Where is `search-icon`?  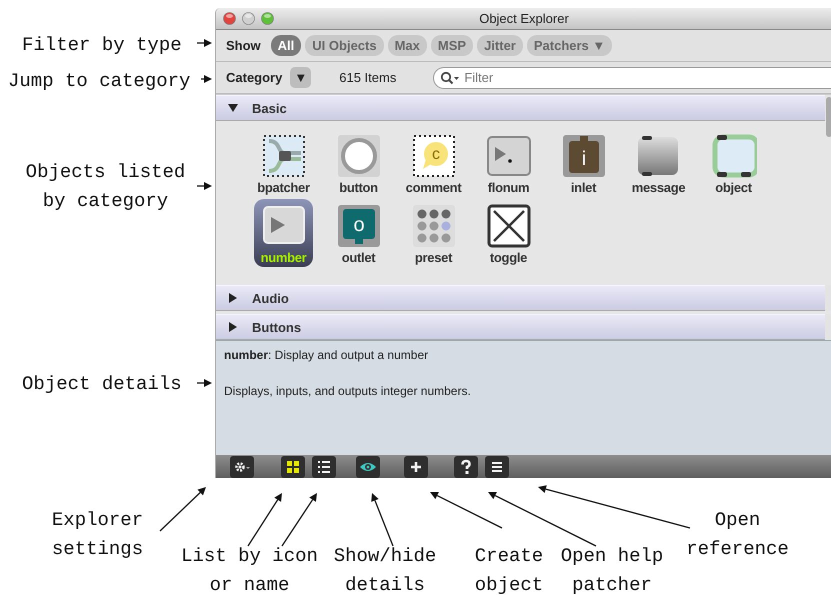
search-icon is located at coordinates (450, 77).